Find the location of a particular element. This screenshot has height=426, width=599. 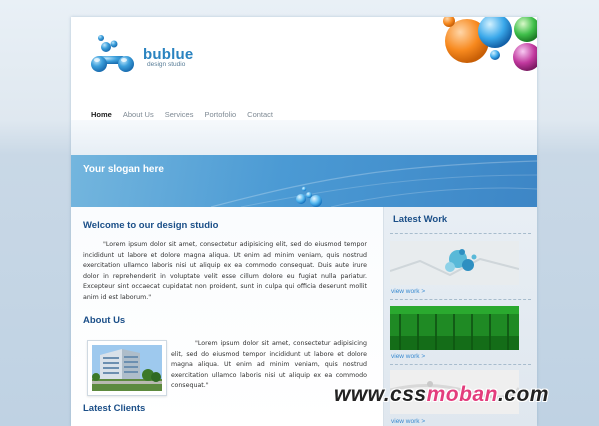

nav-item-services: Services is located at coordinates (179, 114).